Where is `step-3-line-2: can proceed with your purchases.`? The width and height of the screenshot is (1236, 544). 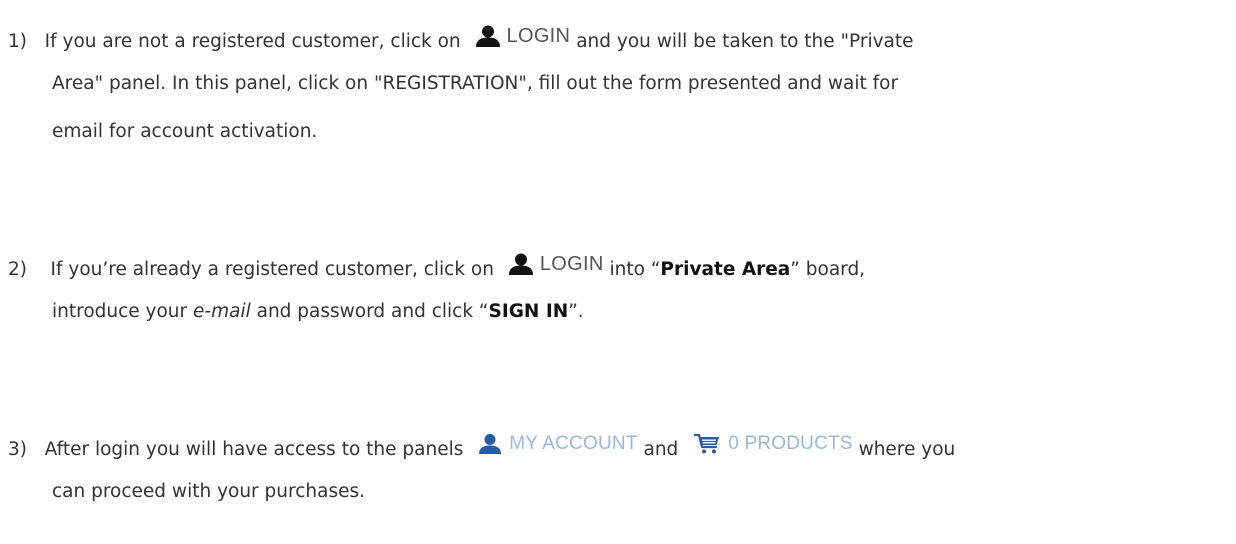
step-3-line-2: can proceed with your purchases. is located at coordinates (208, 491).